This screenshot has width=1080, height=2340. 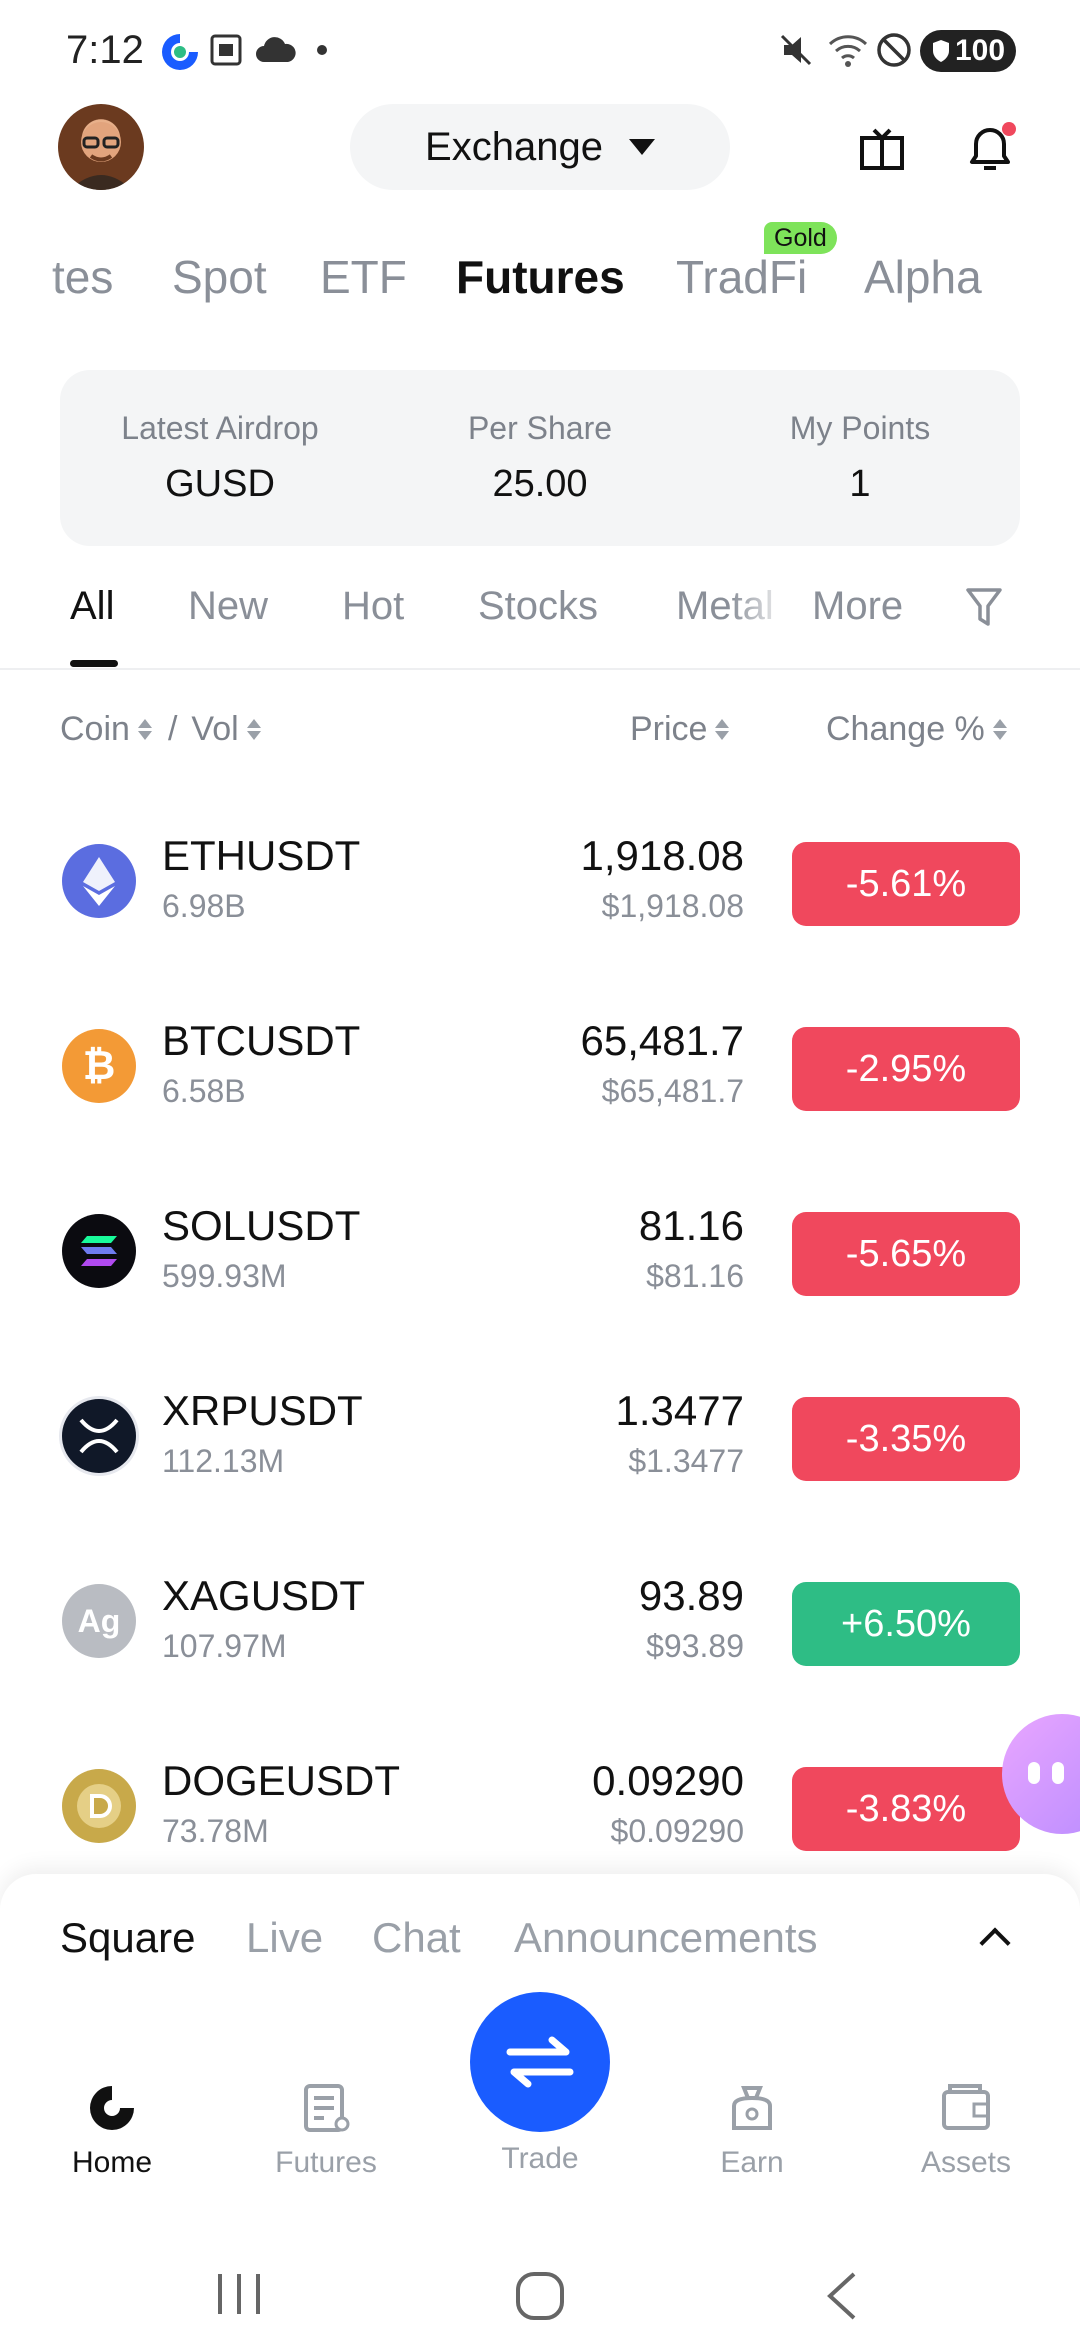 I want to click on wifi-icon, so click(x=848, y=51).